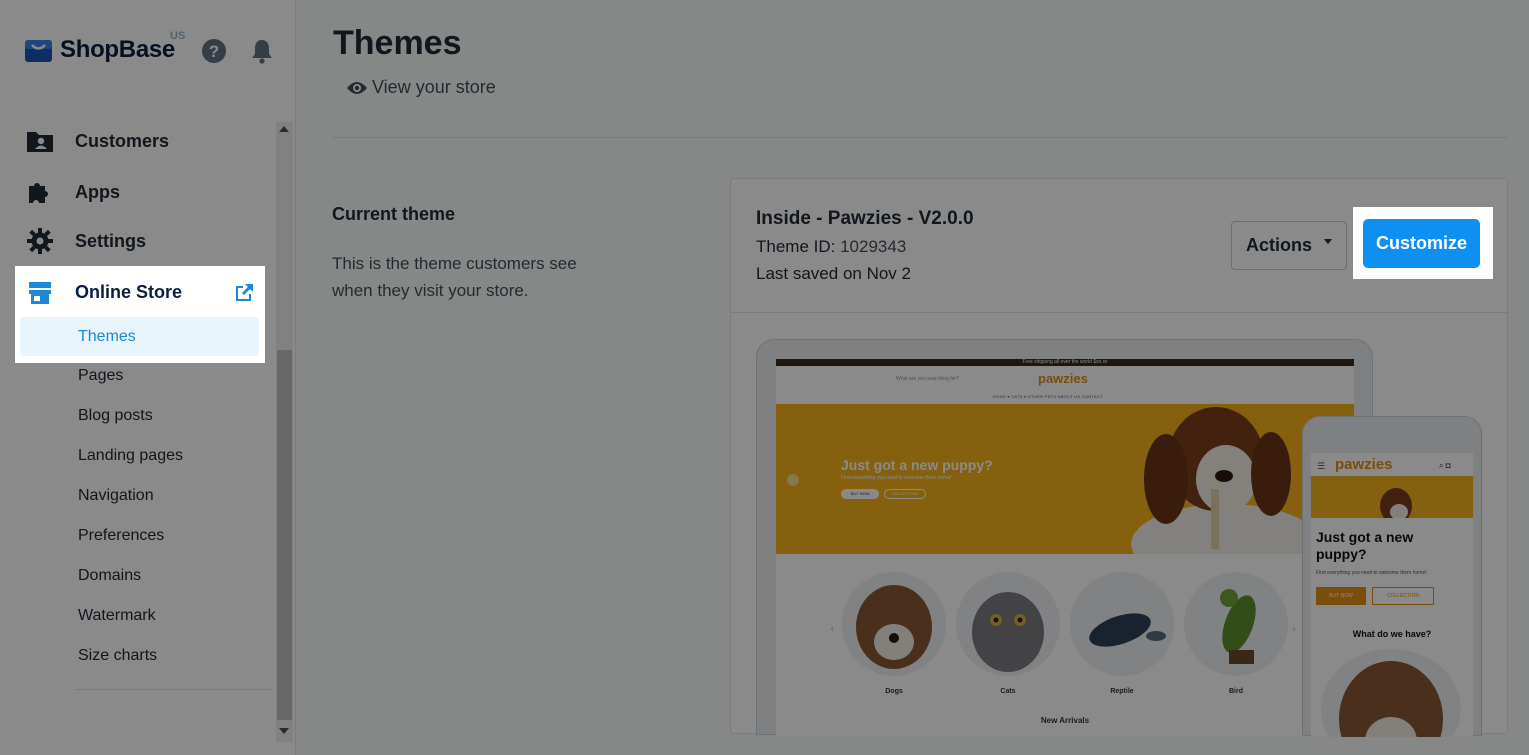  Describe the element at coordinates (97, 191) in the screenshot. I see `sidebar-item-label: Apps` at that location.